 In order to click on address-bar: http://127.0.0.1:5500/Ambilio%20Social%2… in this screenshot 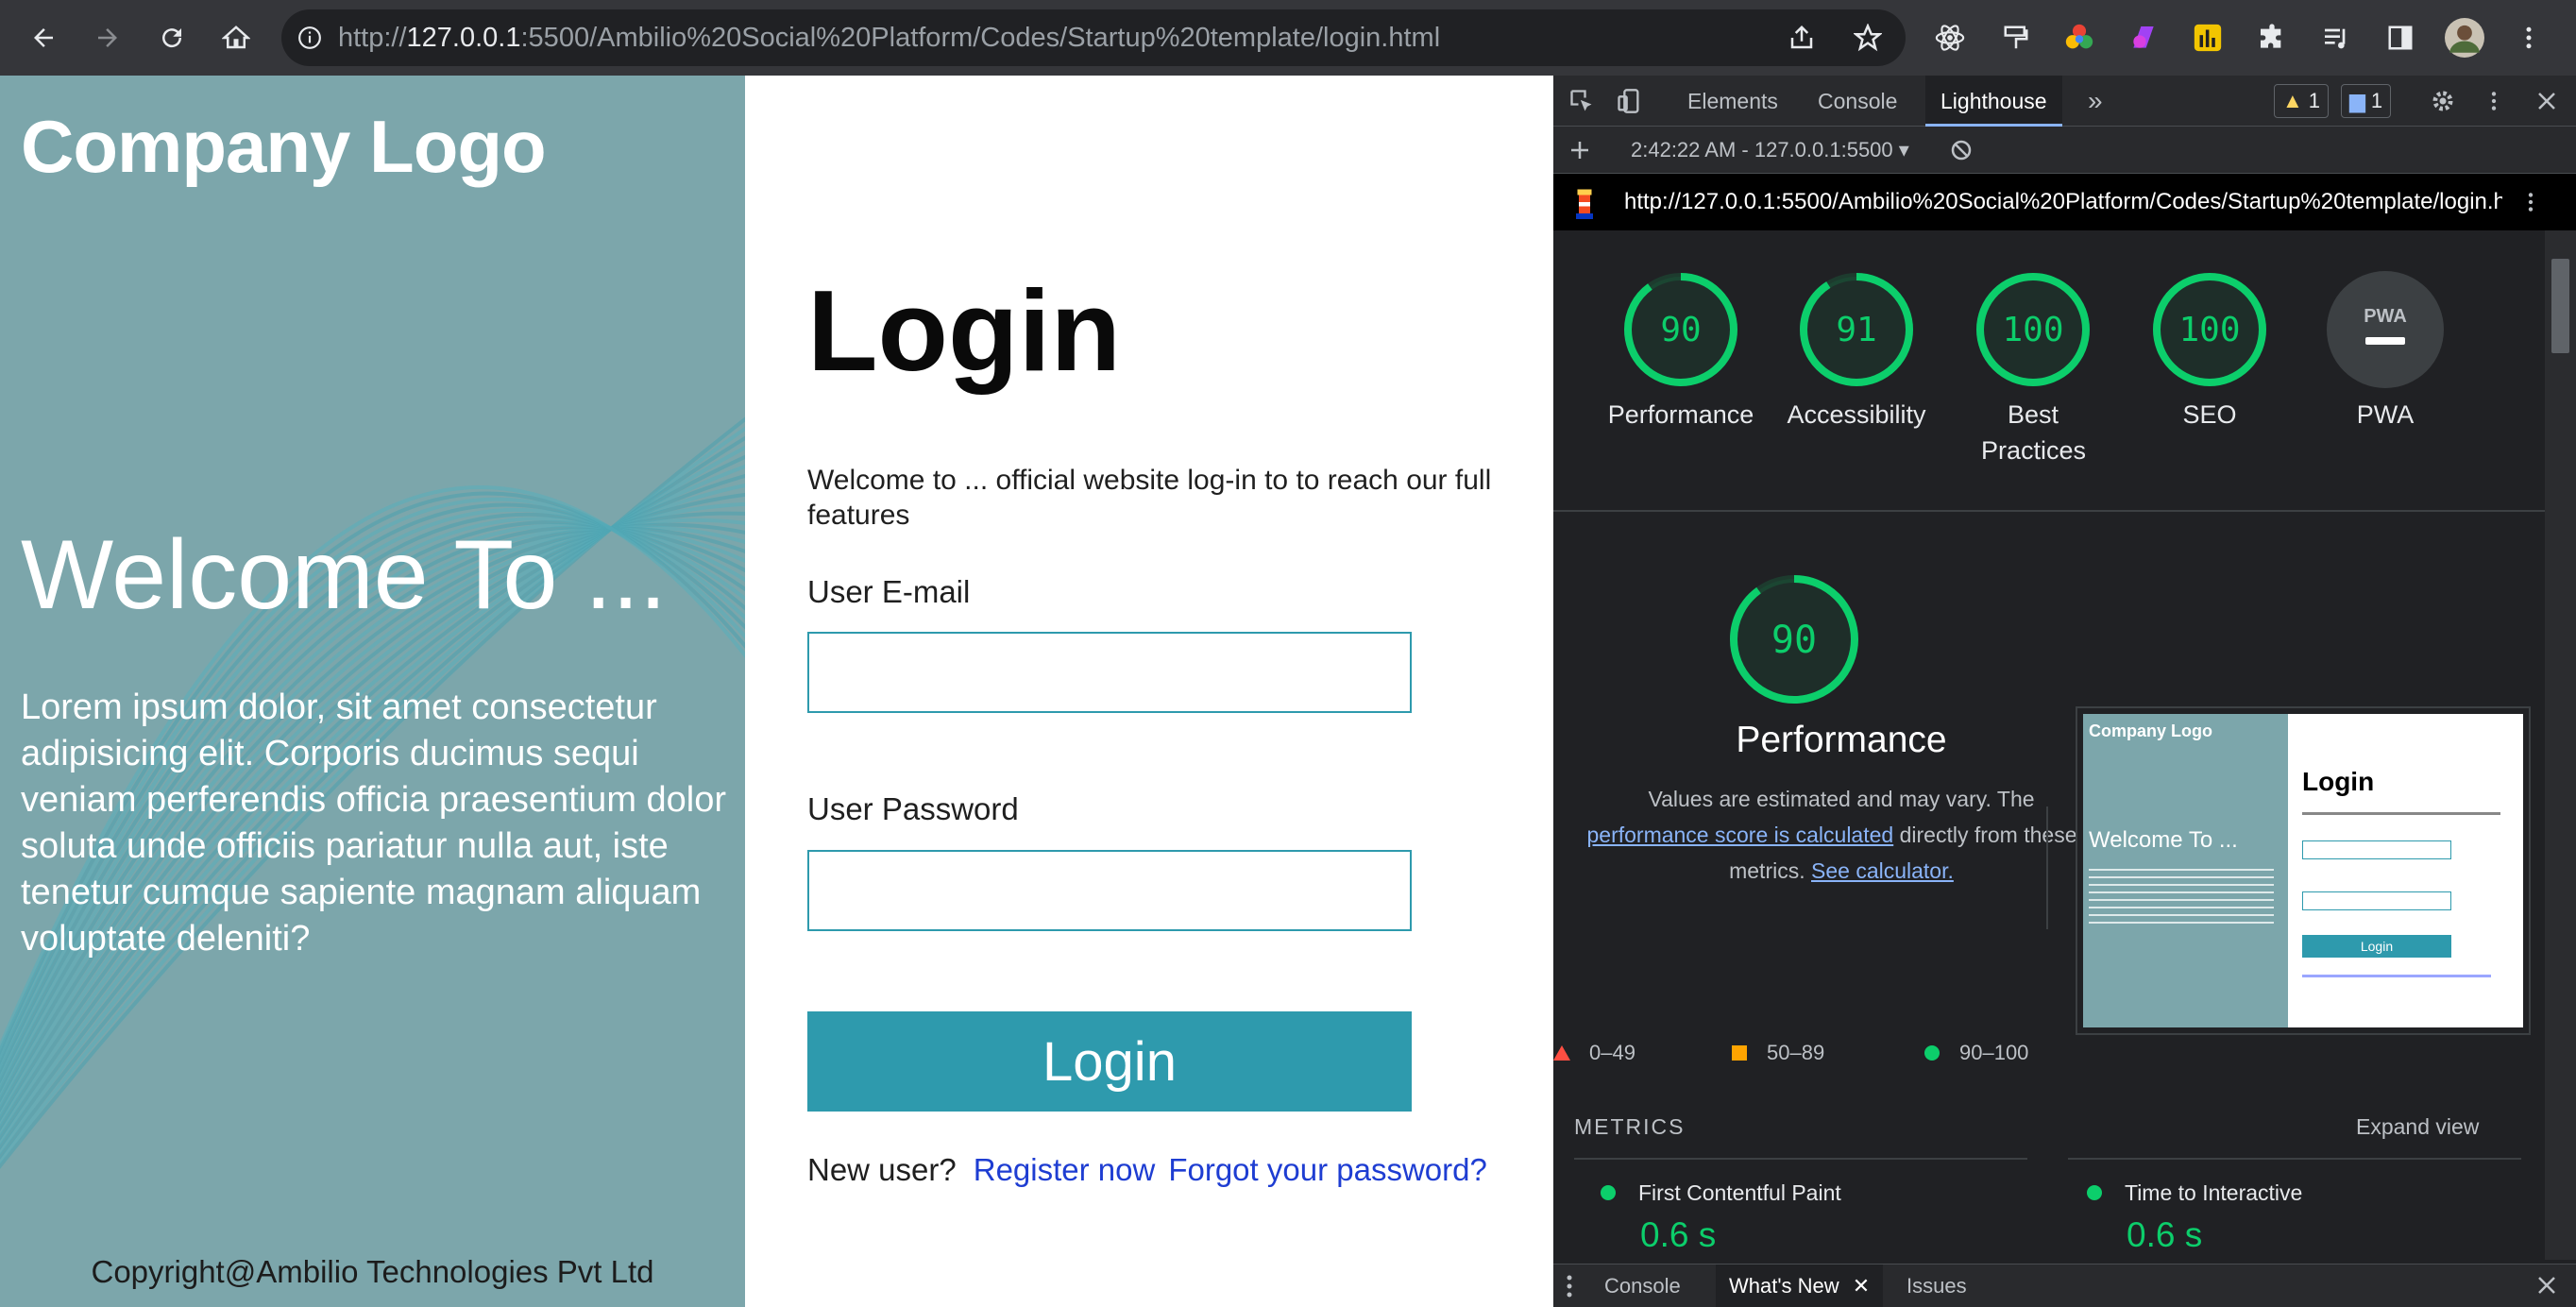, I will do `click(1093, 38)`.